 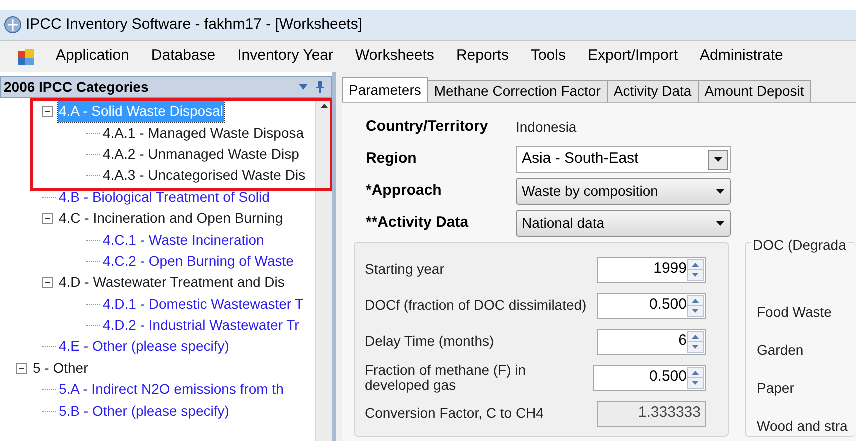 I want to click on scrollbar, so click(x=323, y=269).